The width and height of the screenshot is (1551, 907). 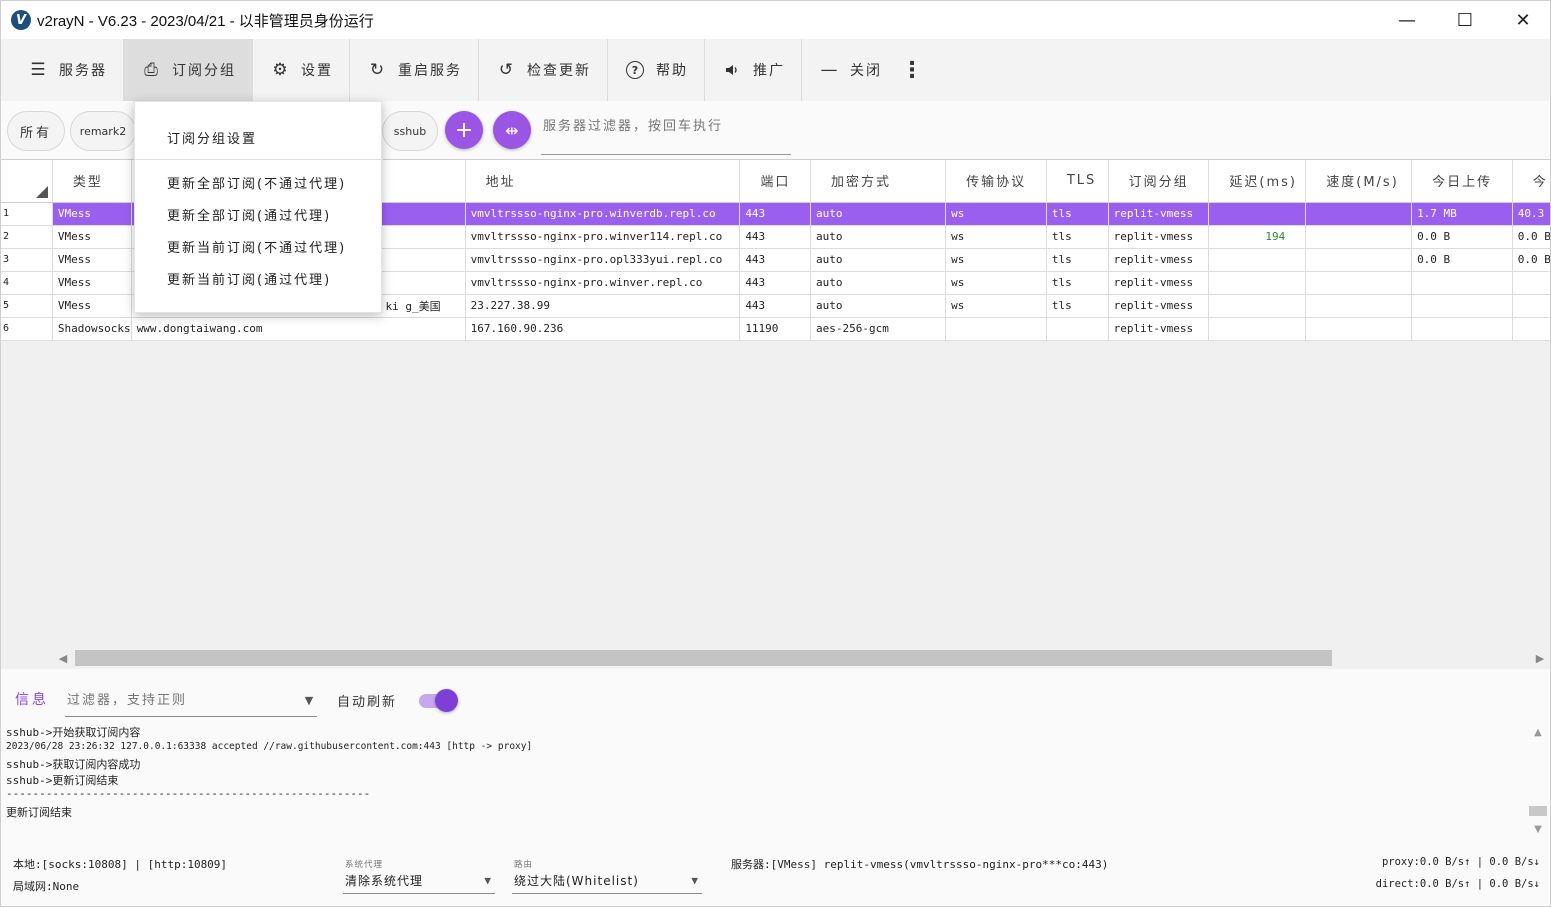 What do you see at coordinates (1465, 20) in the screenshot?
I see `maximize-button: ☐` at bounding box center [1465, 20].